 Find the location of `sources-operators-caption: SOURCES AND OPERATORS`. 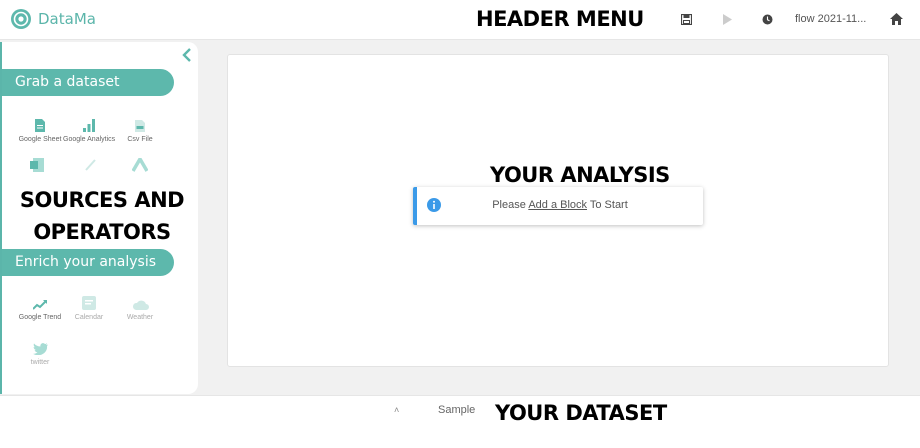

sources-operators-caption: SOURCES AND OPERATORS is located at coordinates (102, 216).